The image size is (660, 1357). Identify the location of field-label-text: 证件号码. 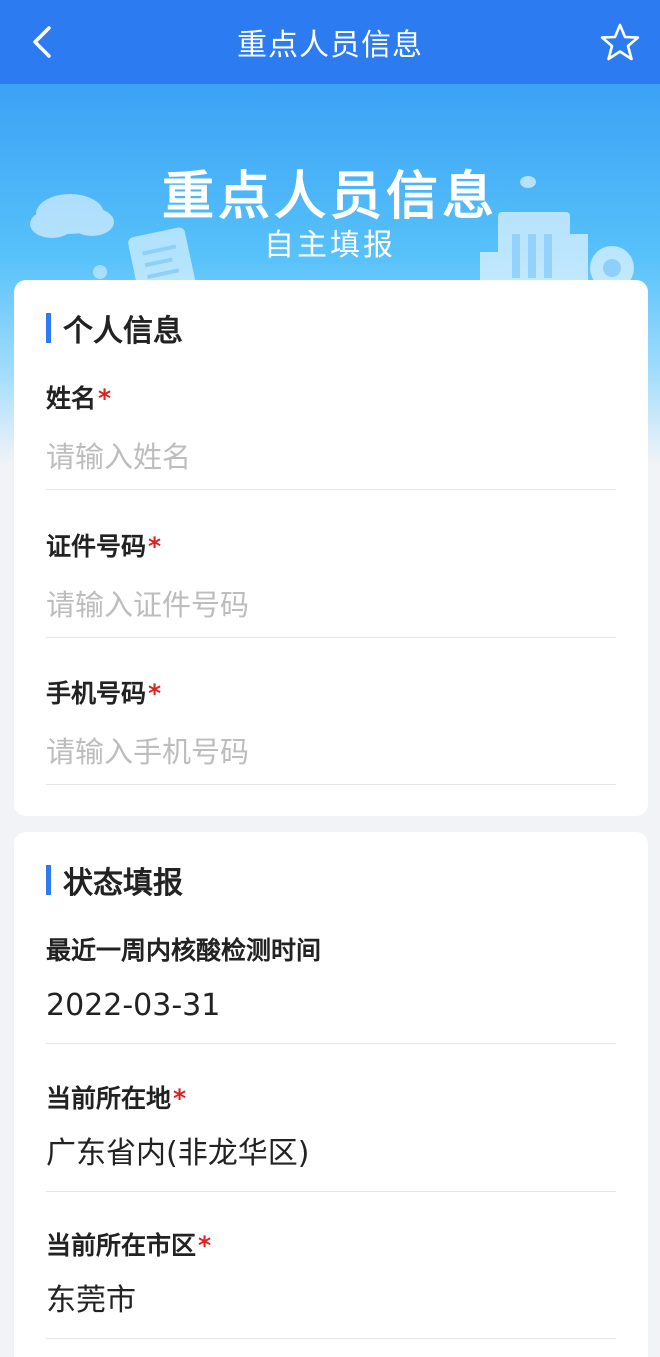
(96, 546).